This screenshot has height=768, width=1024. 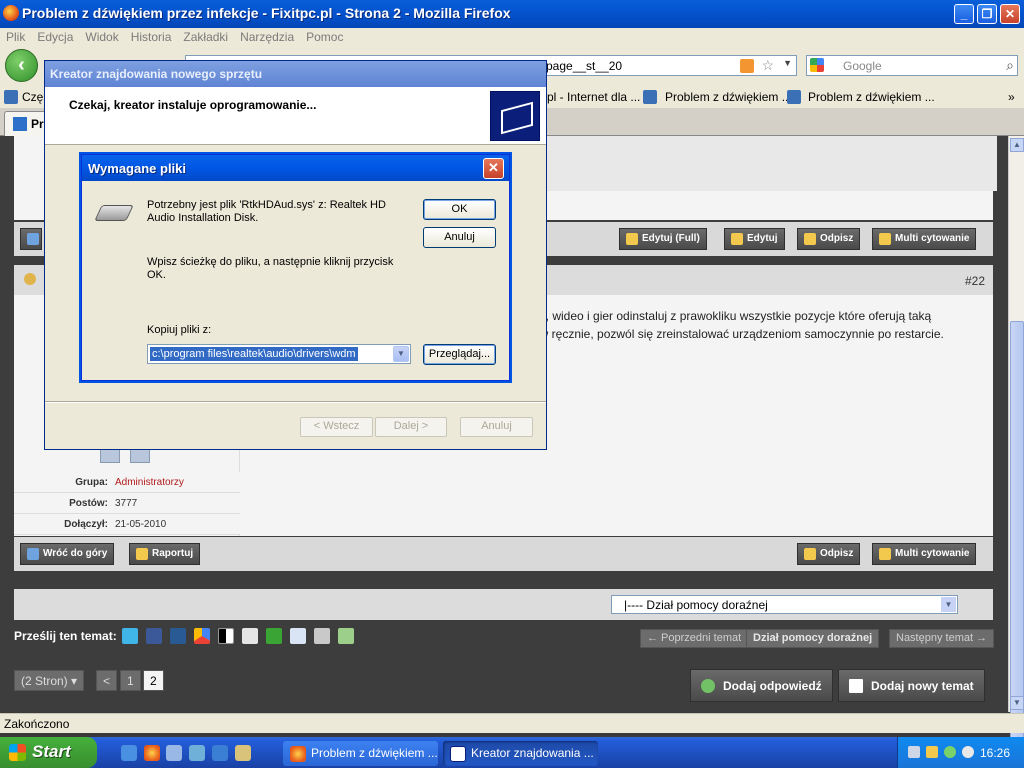 I want to click on copy-from-label: Kopiuj pliki z:, so click(x=179, y=330).